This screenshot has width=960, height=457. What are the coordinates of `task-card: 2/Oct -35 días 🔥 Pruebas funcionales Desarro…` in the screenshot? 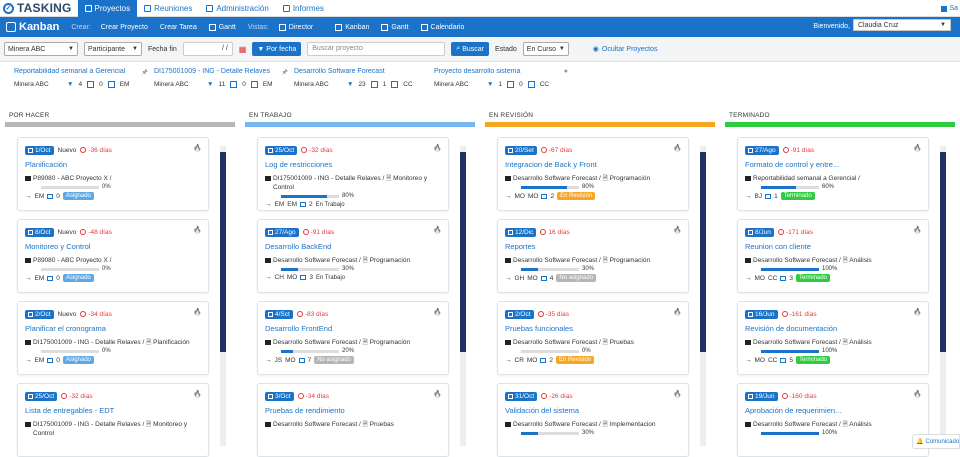 It's located at (593, 338).